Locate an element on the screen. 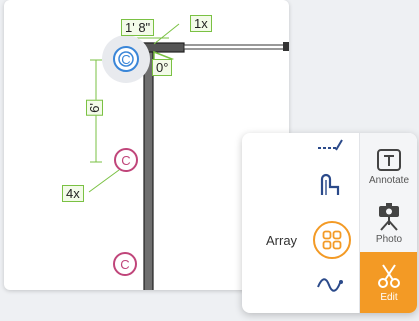  array-leader-line is located at coordinates (104, 181).